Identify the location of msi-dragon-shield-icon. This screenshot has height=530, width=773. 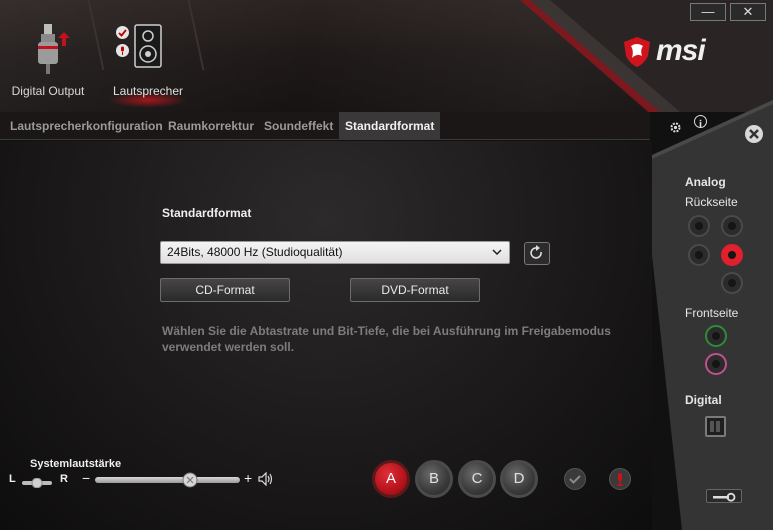
(637, 52).